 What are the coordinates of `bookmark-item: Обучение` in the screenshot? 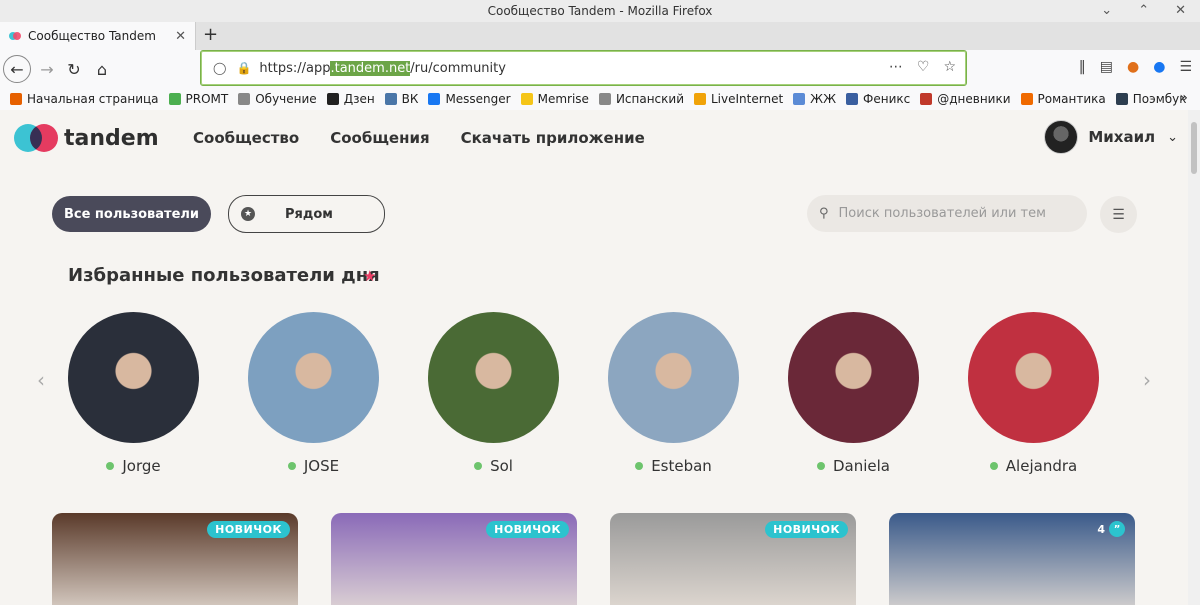 It's located at (277, 99).